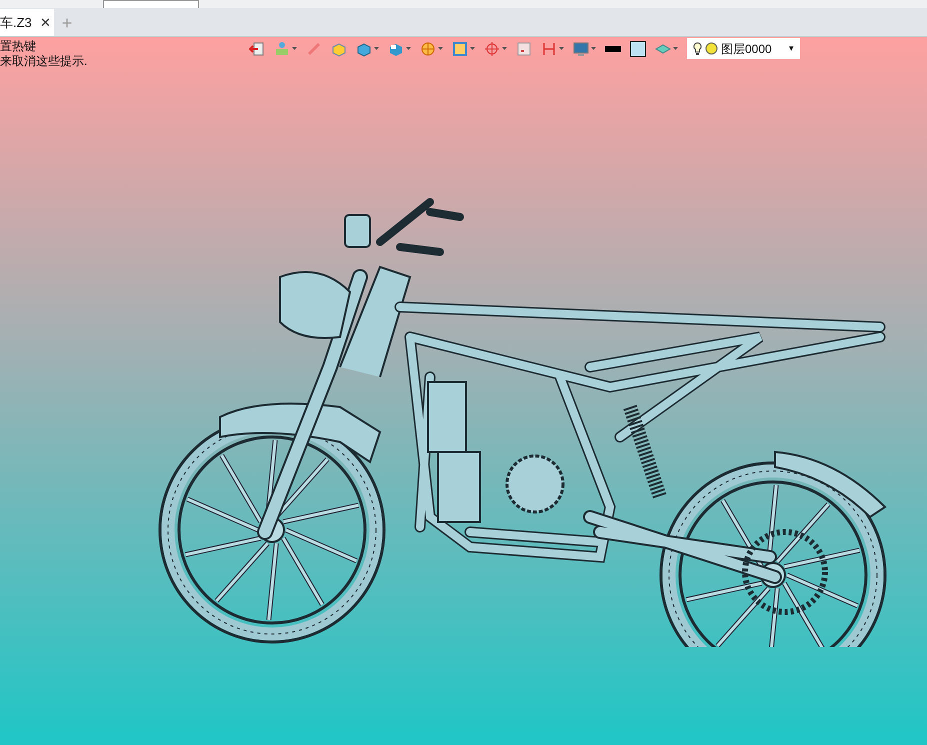 Image resolution: width=927 pixels, height=745 pixels. I want to click on line-color-icon, so click(613, 49).